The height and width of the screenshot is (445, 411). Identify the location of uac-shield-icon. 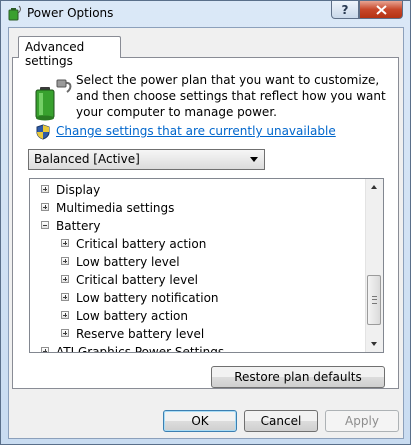
(43, 132).